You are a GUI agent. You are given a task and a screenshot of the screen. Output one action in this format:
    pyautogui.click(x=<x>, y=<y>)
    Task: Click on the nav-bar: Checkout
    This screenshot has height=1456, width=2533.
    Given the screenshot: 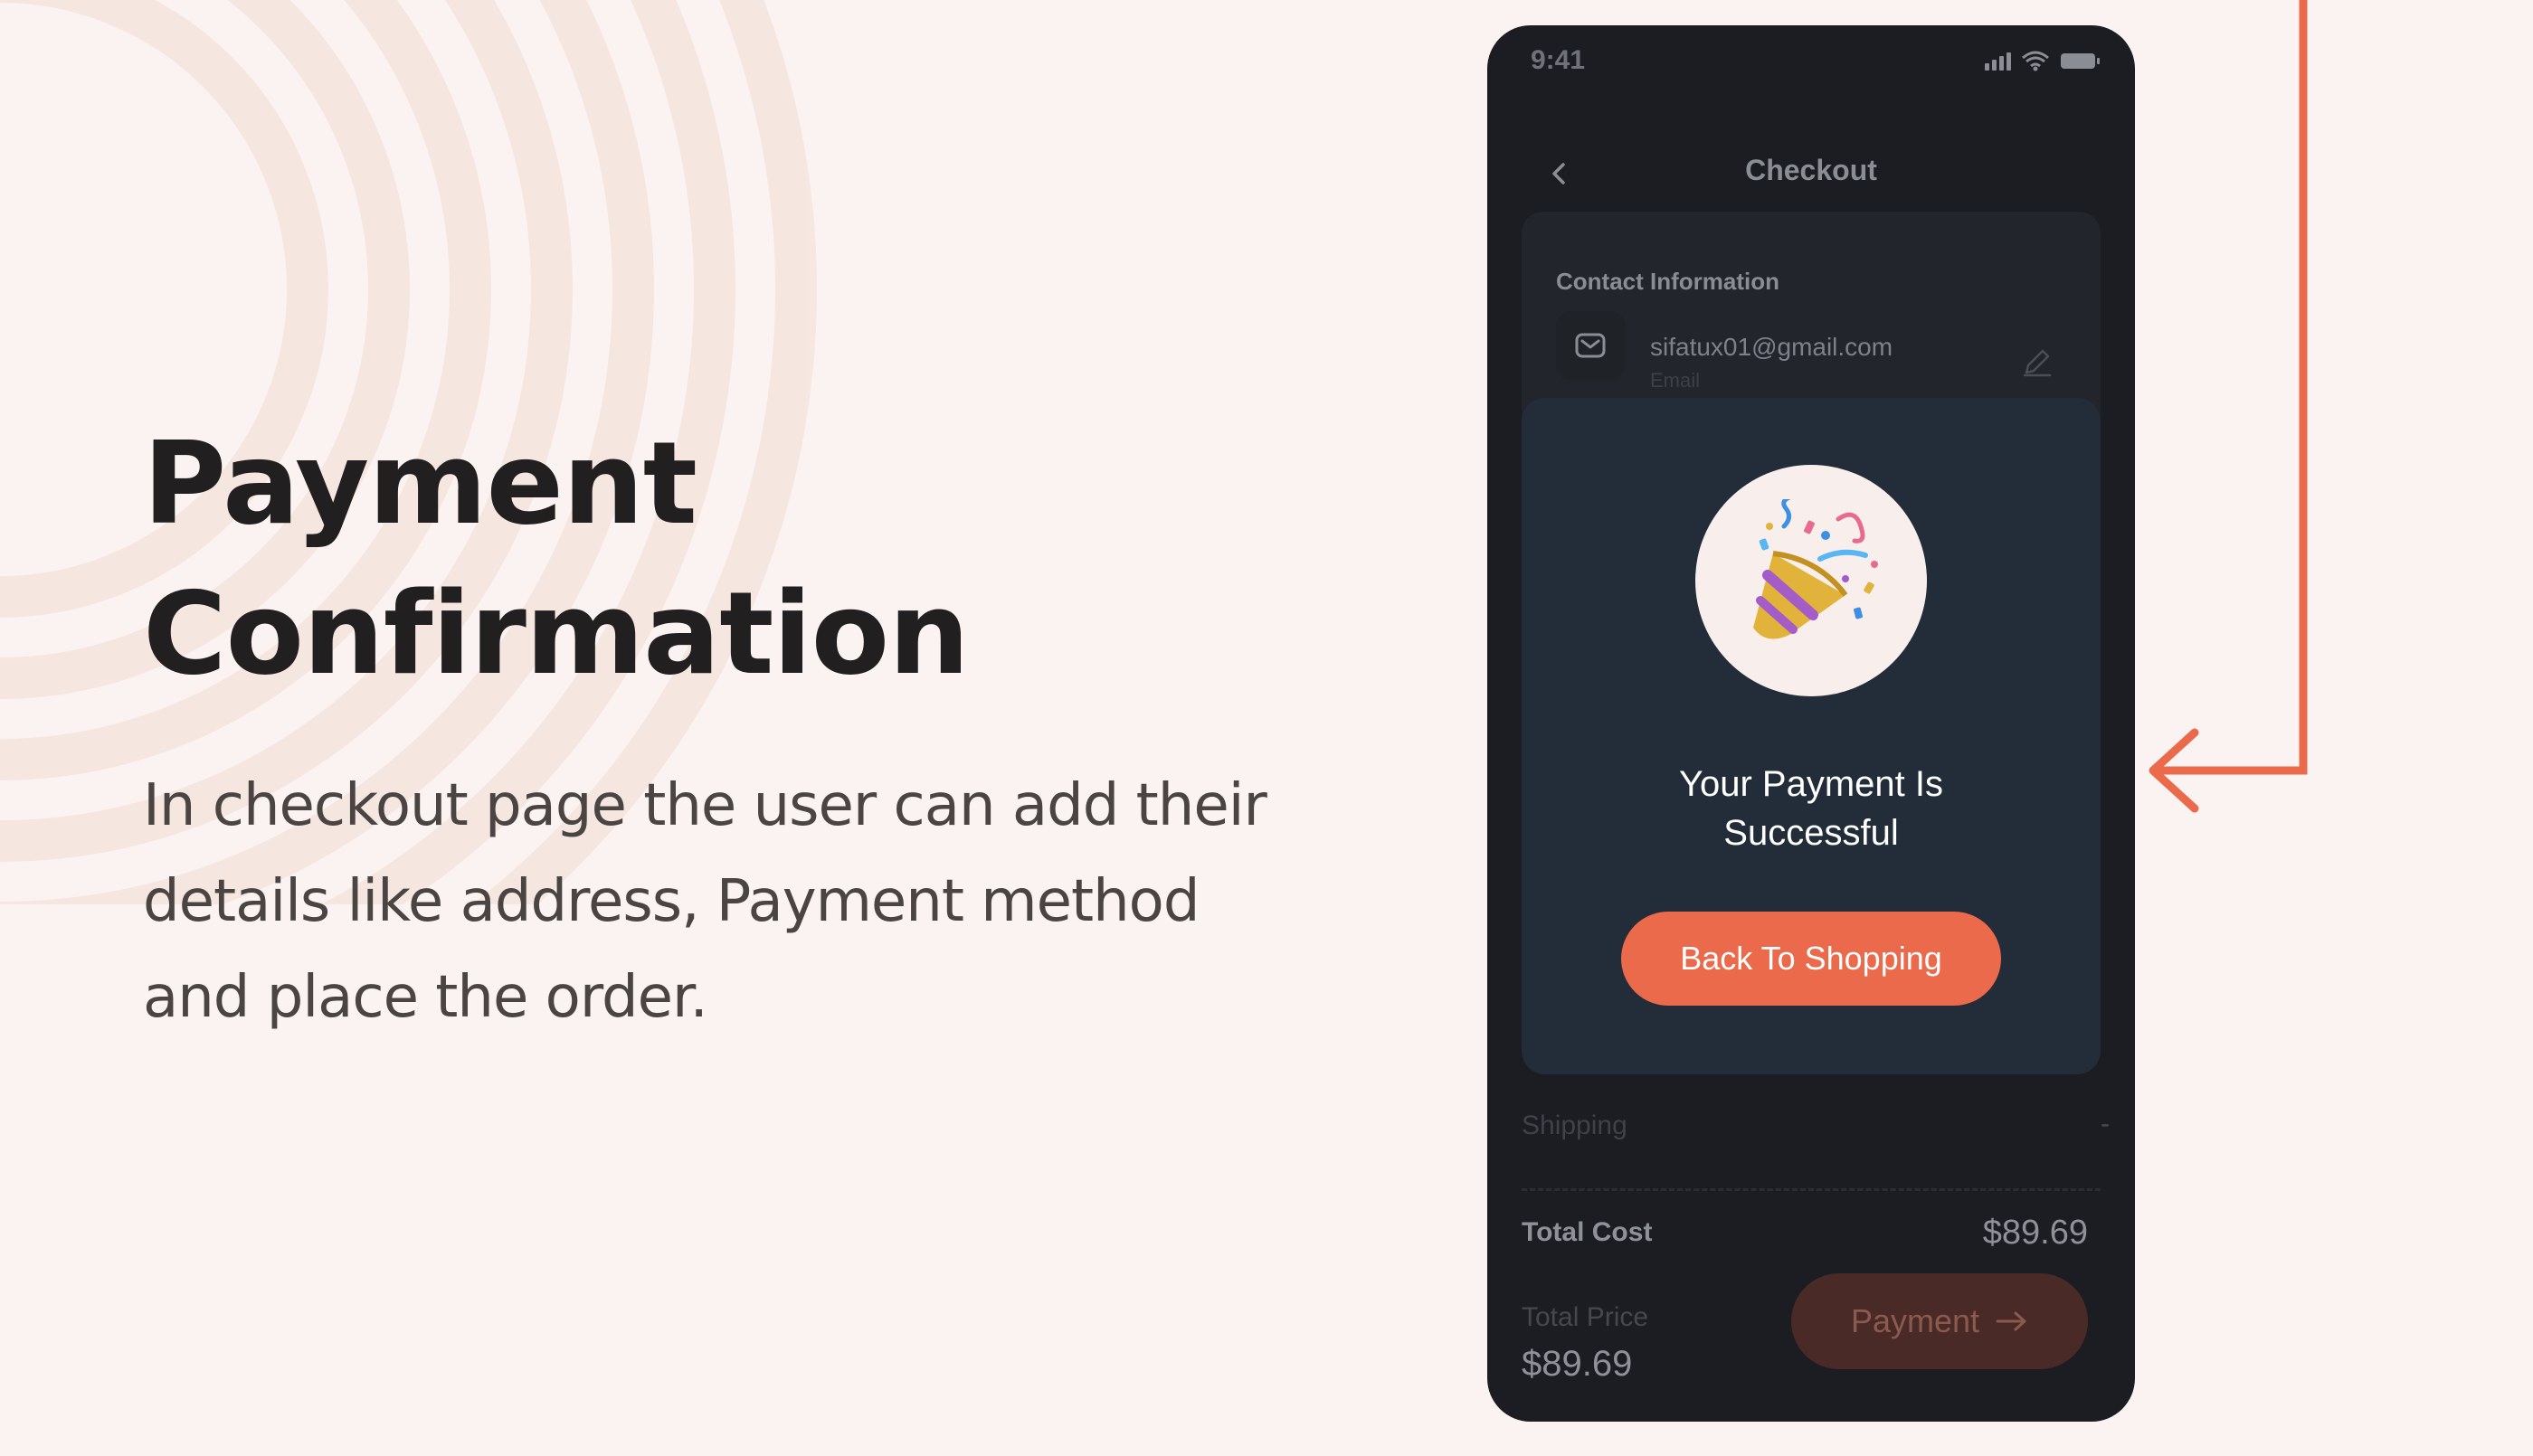 What is the action you would take?
    pyautogui.click(x=1811, y=174)
    